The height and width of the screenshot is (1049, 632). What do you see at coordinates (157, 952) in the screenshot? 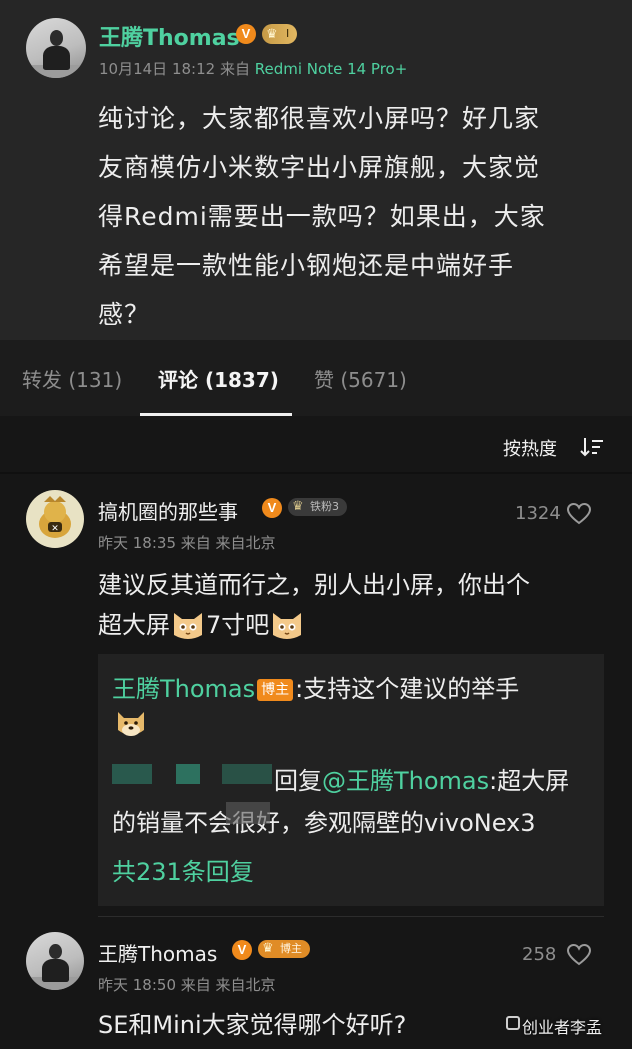
I see `commenter-name: 王腾Thomas` at bounding box center [157, 952].